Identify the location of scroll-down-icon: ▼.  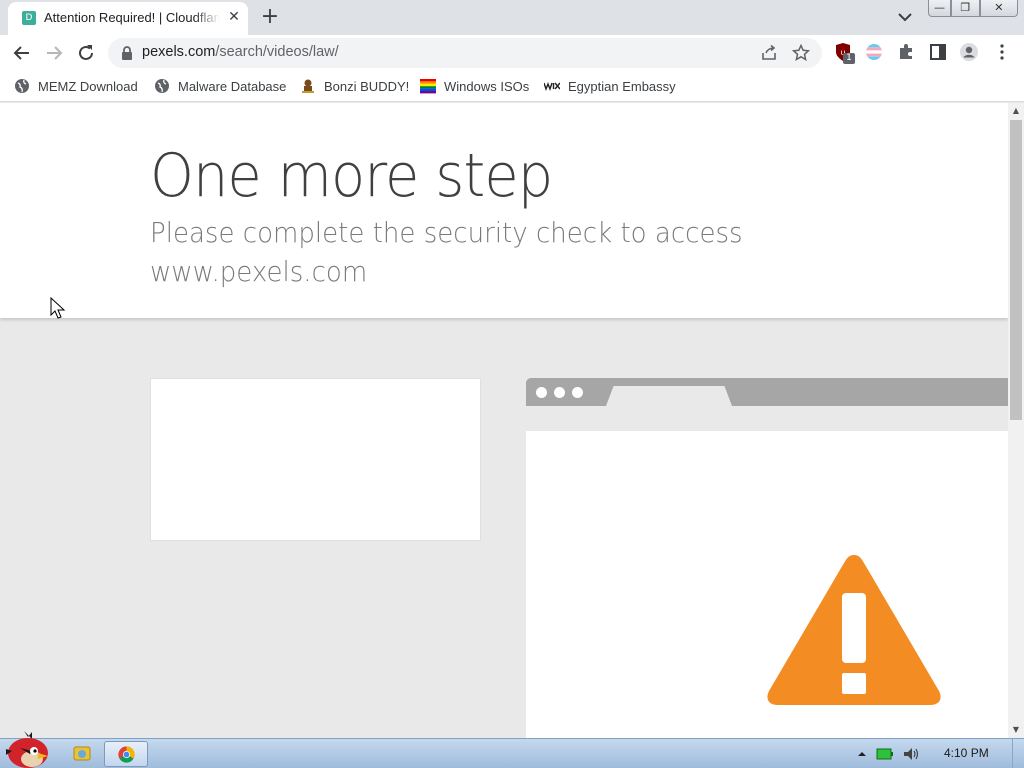
(1016, 730).